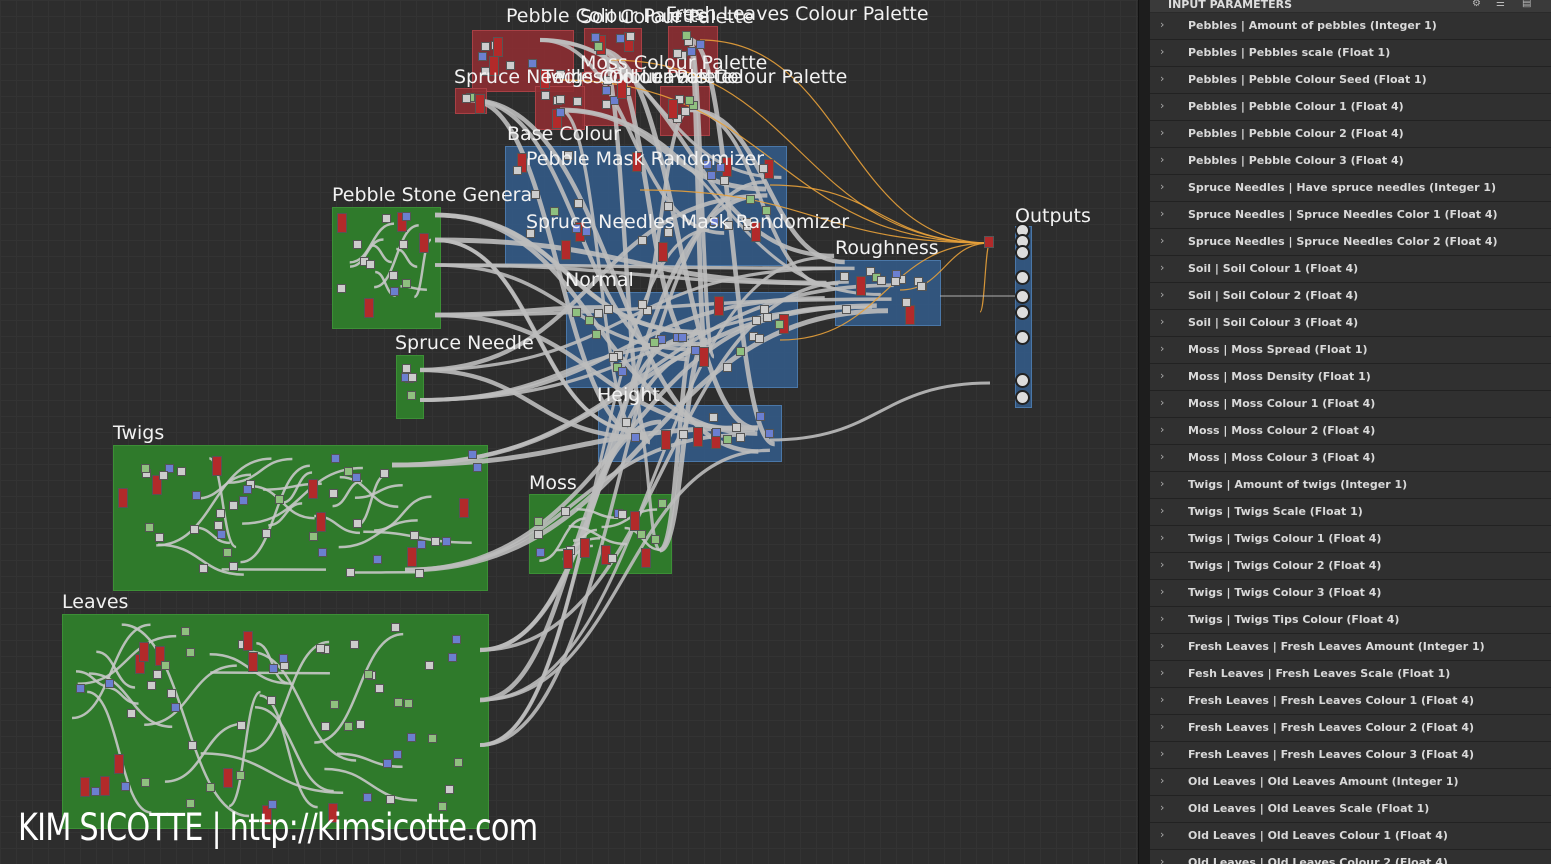 Image resolution: width=1551 pixels, height=864 pixels. I want to click on param-row: › Twigs | Twigs Colour 1 (Float 4), so click(1350, 539).